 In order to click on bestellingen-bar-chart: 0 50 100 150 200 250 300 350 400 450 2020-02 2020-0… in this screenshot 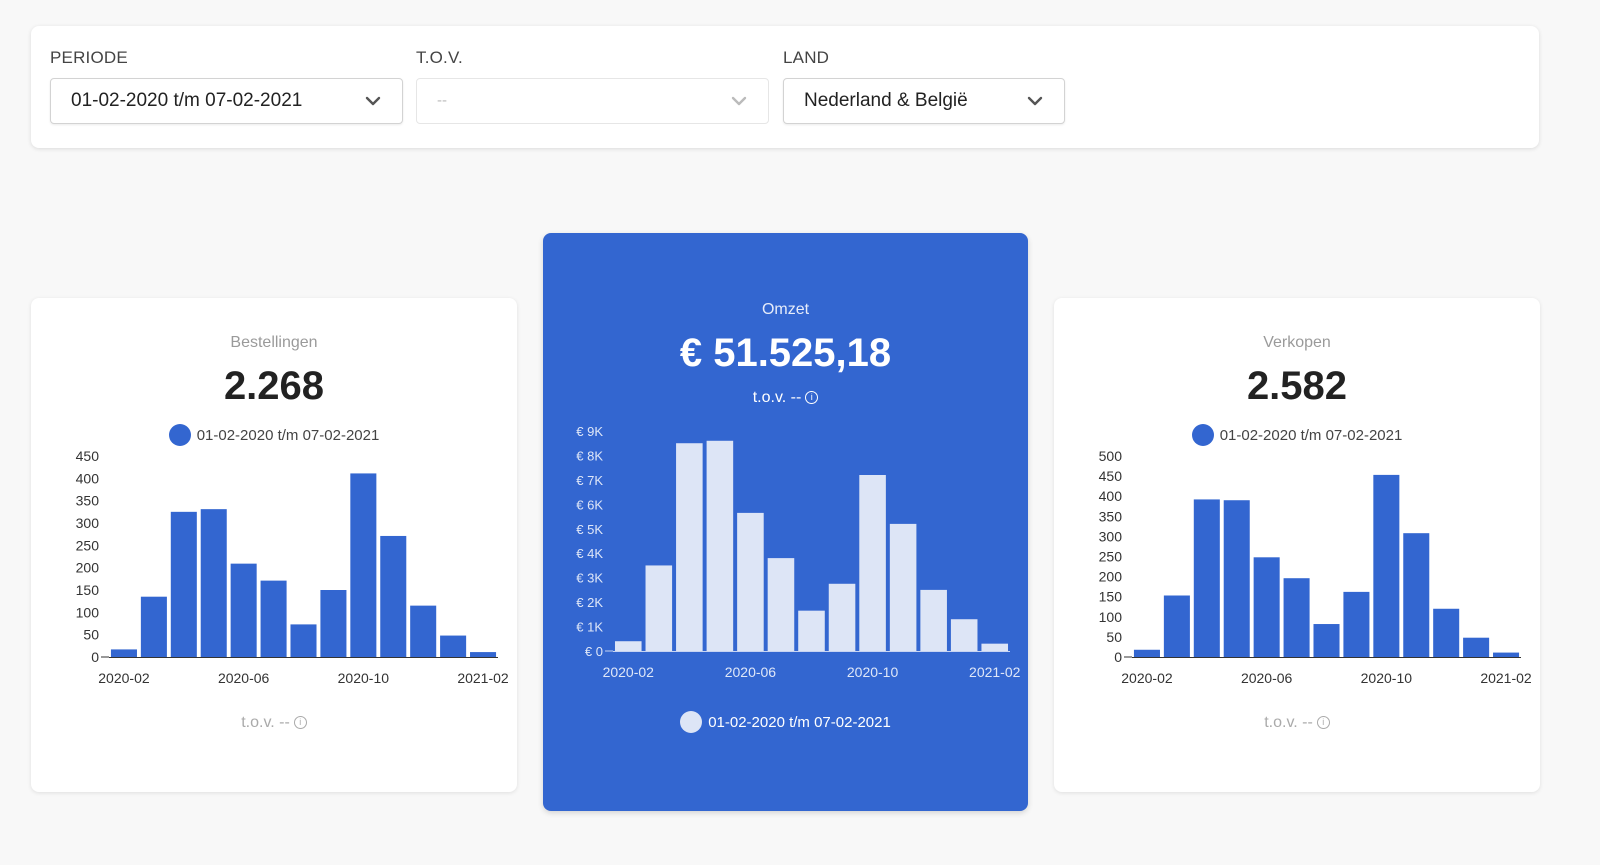, I will do `click(292, 567)`.